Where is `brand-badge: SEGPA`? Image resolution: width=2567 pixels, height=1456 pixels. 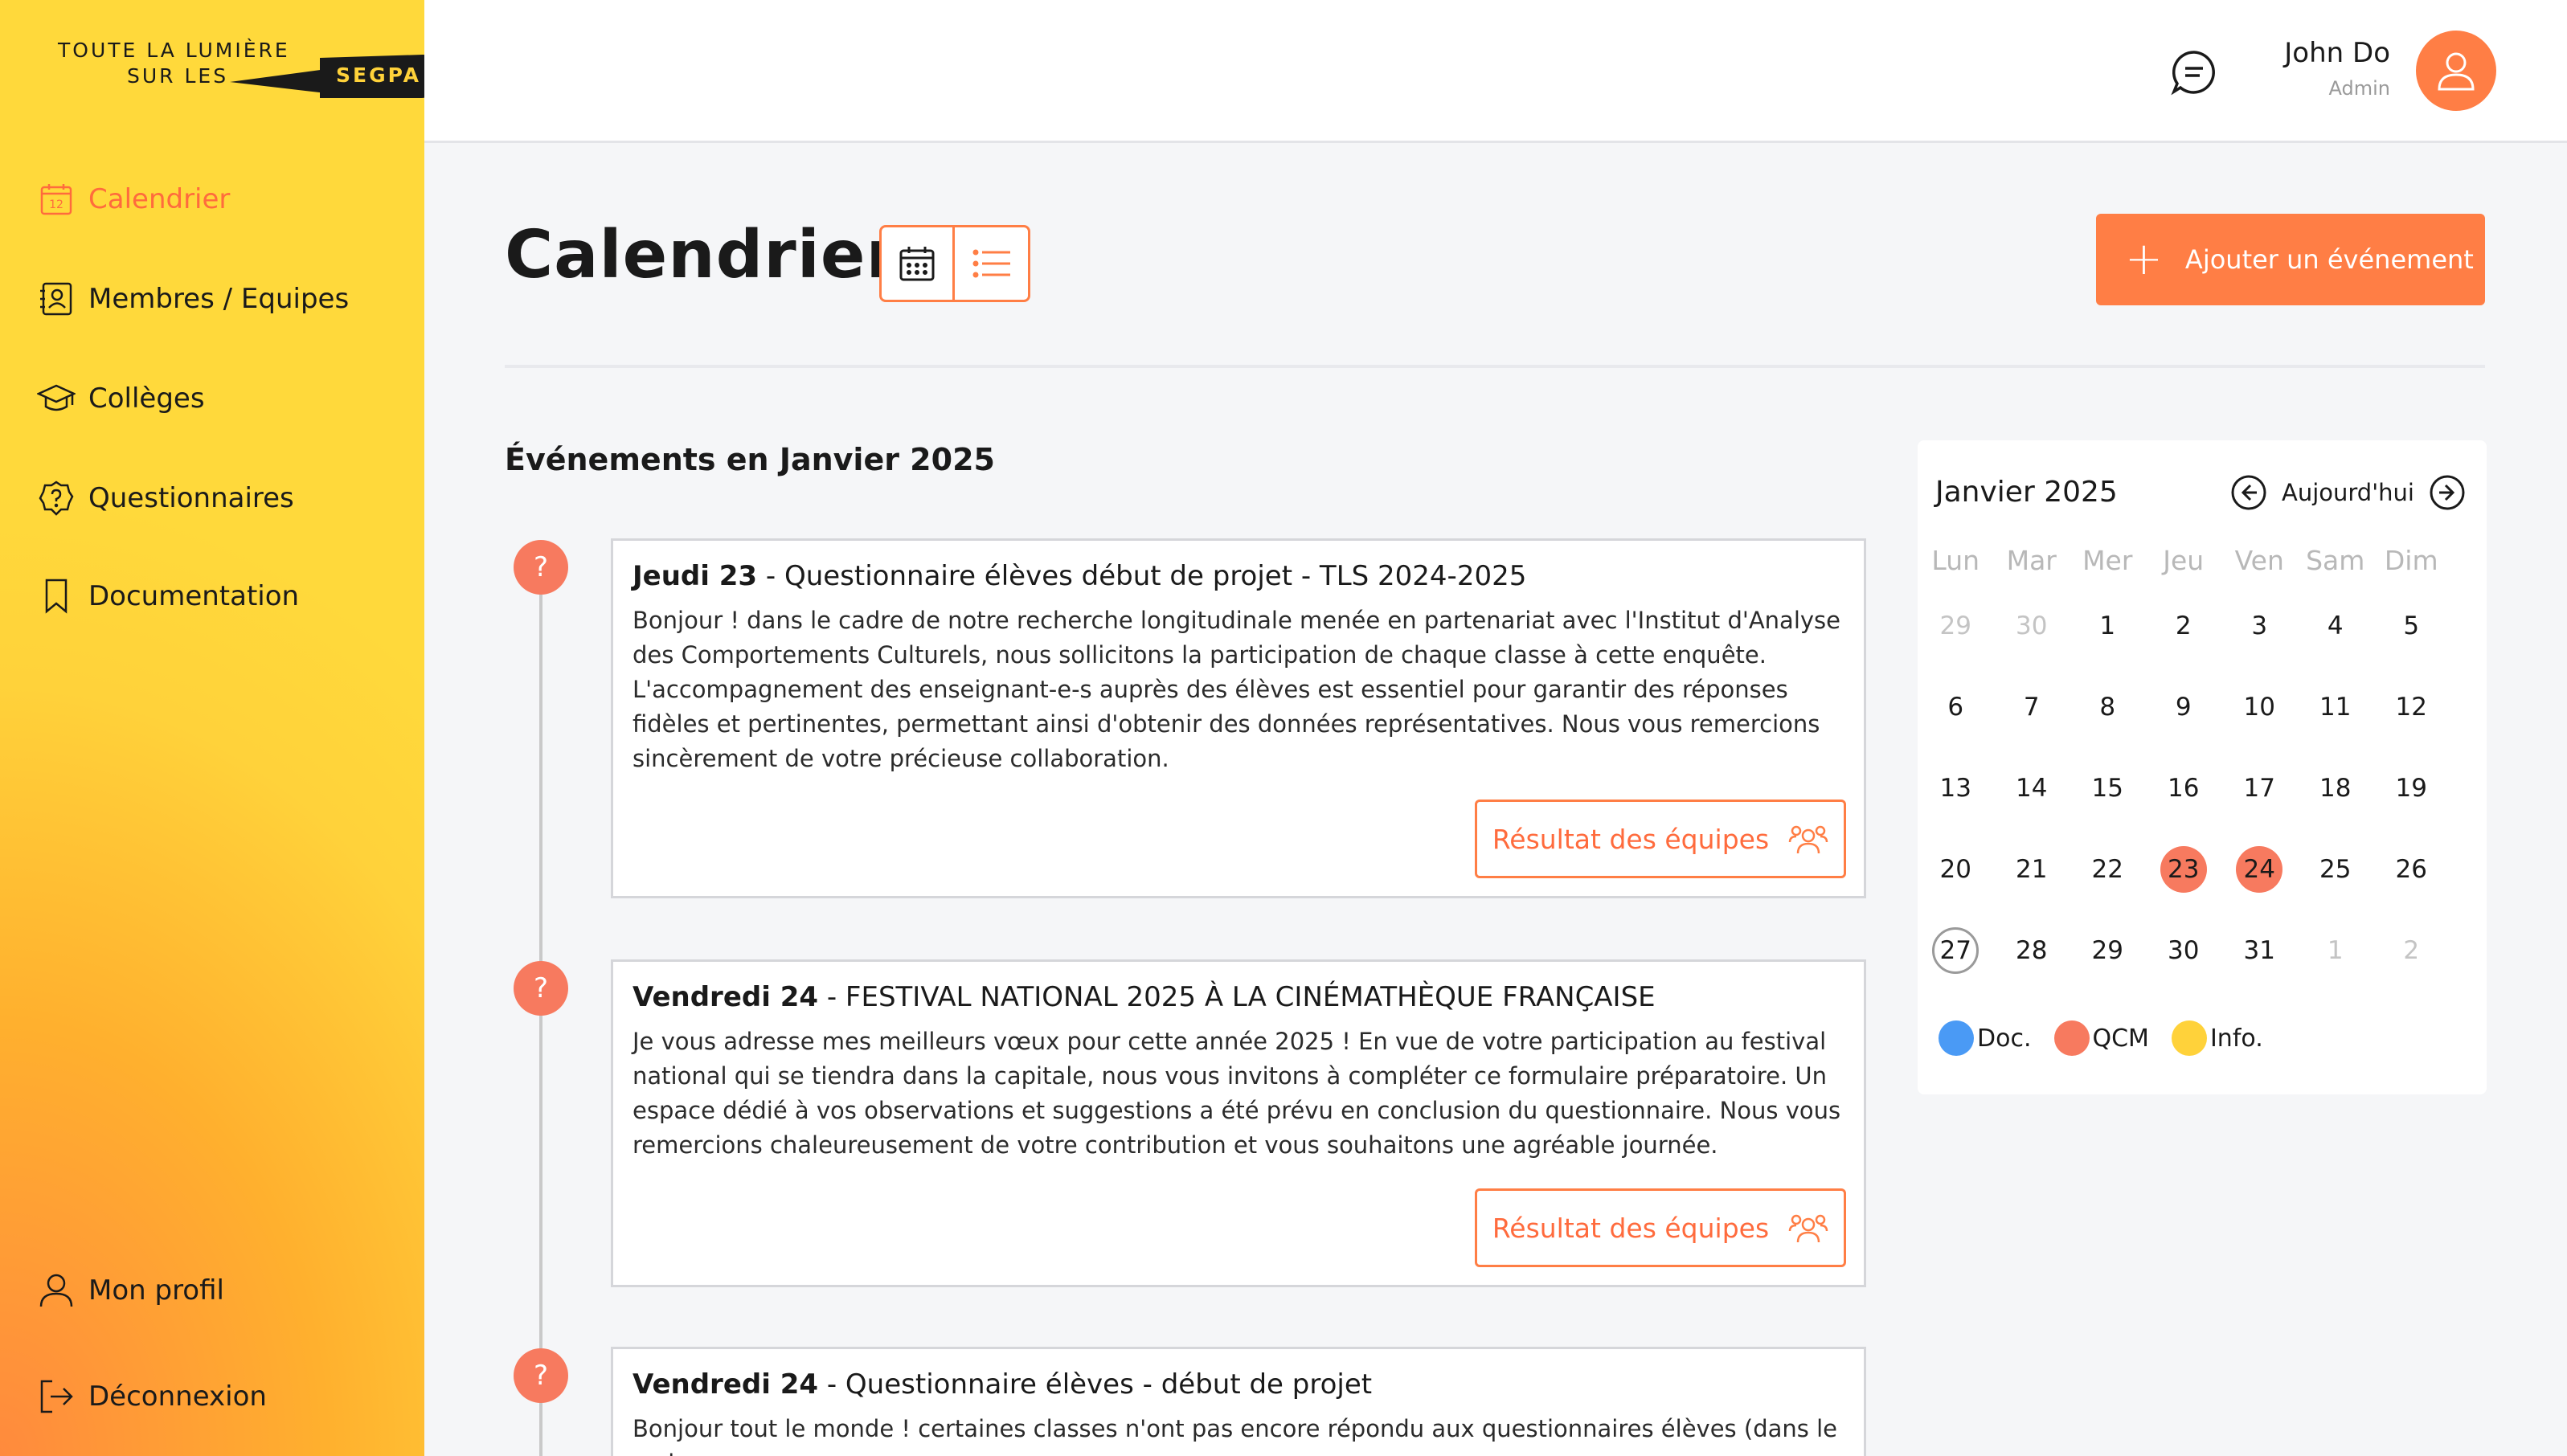
brand-badge: SEGPA is located at coordinates (332, 77).